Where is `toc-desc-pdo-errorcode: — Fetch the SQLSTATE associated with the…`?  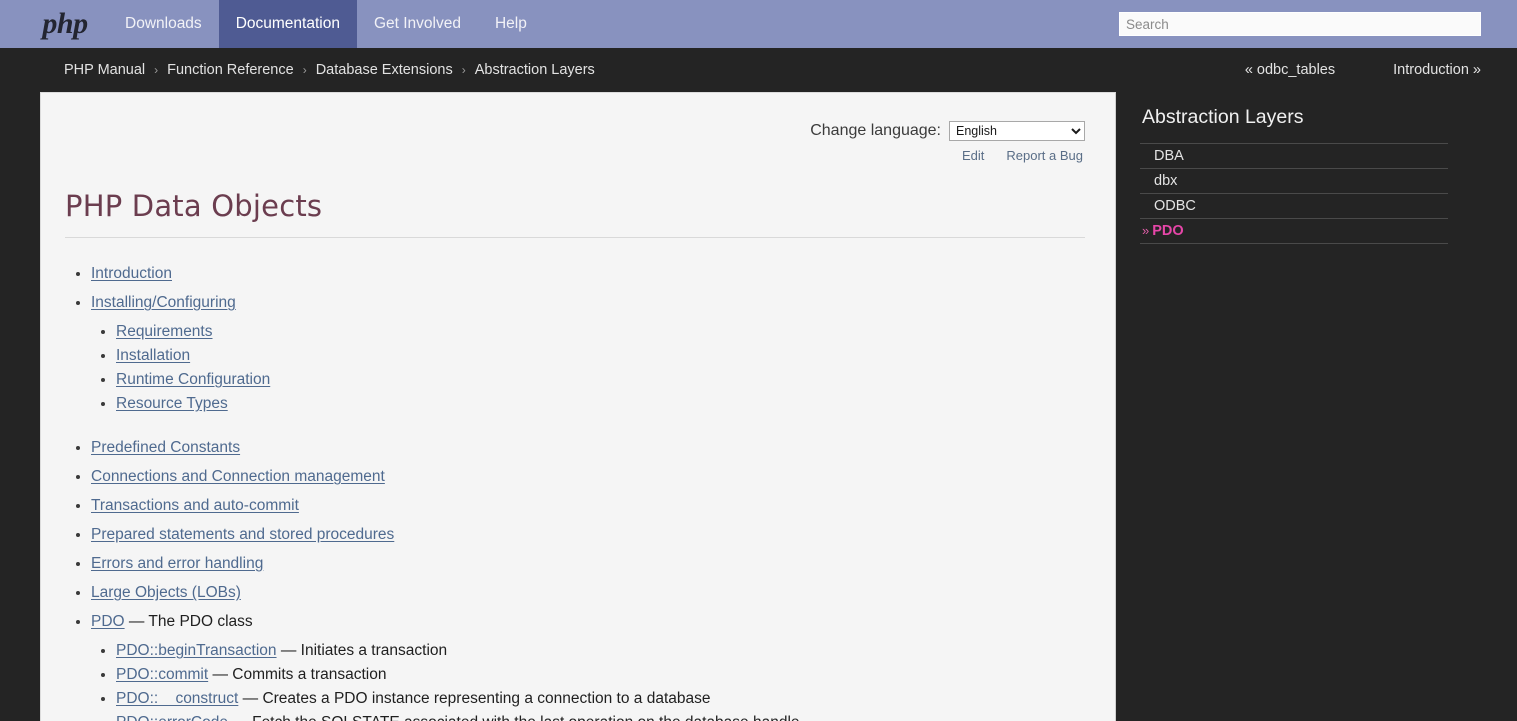 toc-desc-pdo-errorcode: — Fetch the SQLSTATE associated with the… is located at coordinates (513, 717).